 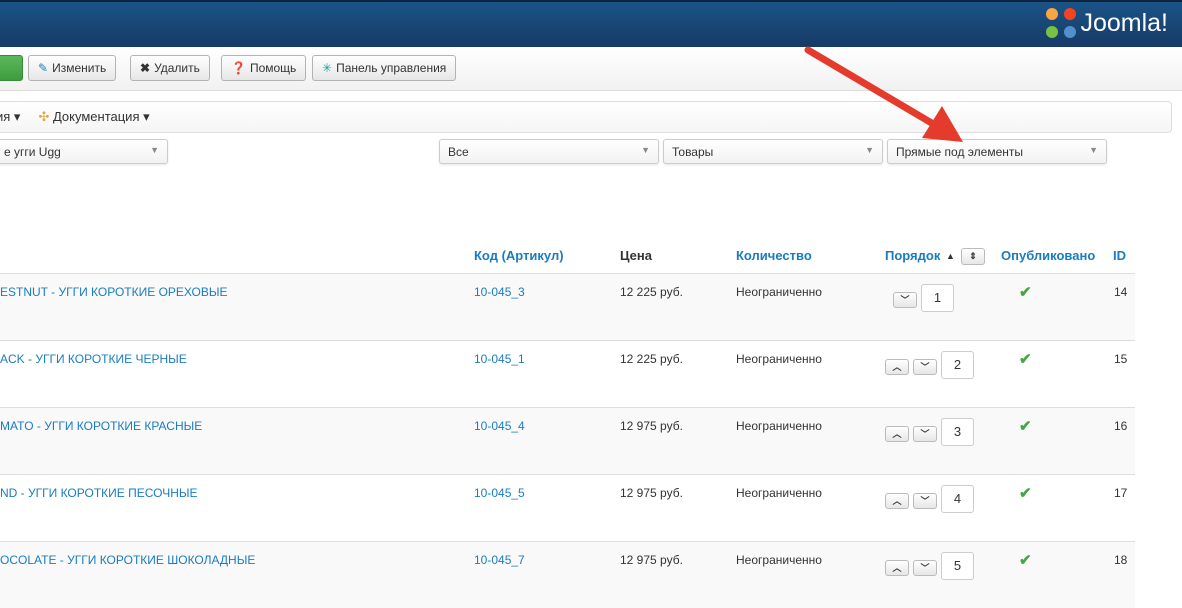 I want to click on annotation-arrow, so click(x=883, y=94).